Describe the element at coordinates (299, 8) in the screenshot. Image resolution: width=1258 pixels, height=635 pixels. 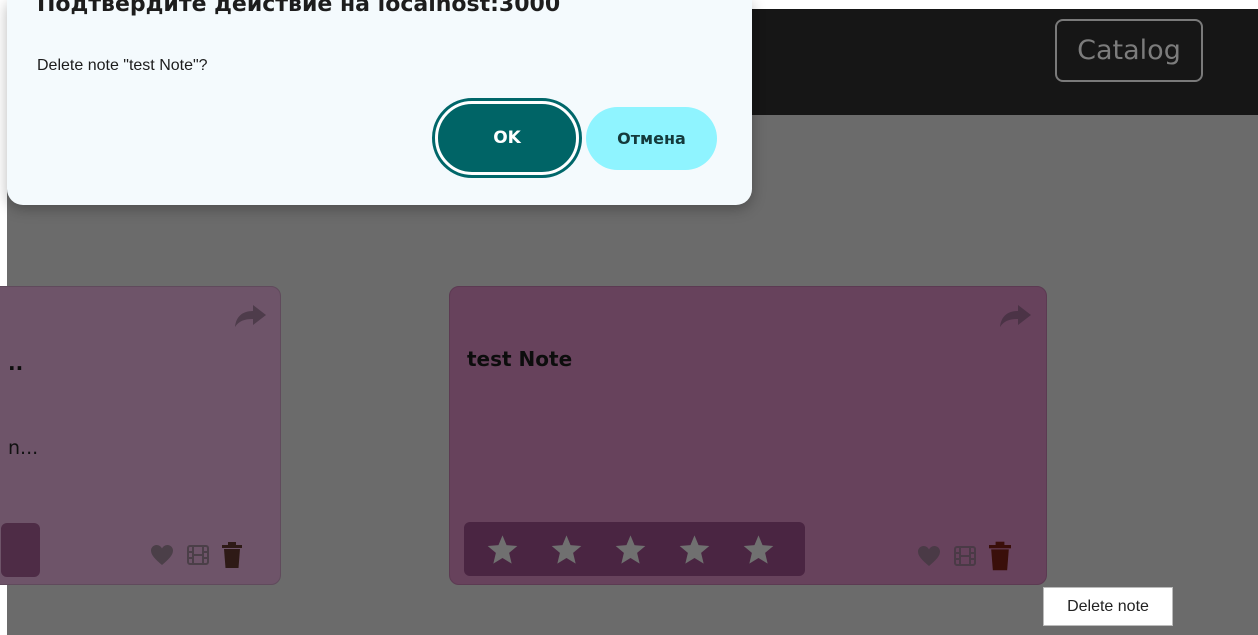
I see `dialog-title: Подтвердите действие на localhost:3000` at that location.